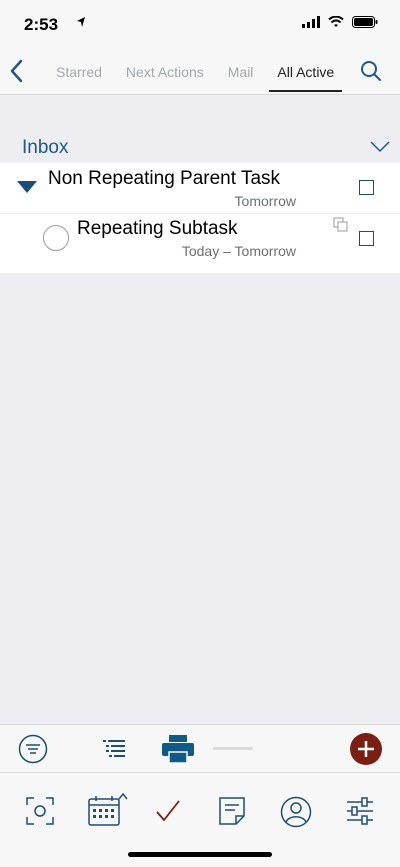  Describe the element at coordinates (232, 811) in the screenshot. I see `notes-icon` at that location.